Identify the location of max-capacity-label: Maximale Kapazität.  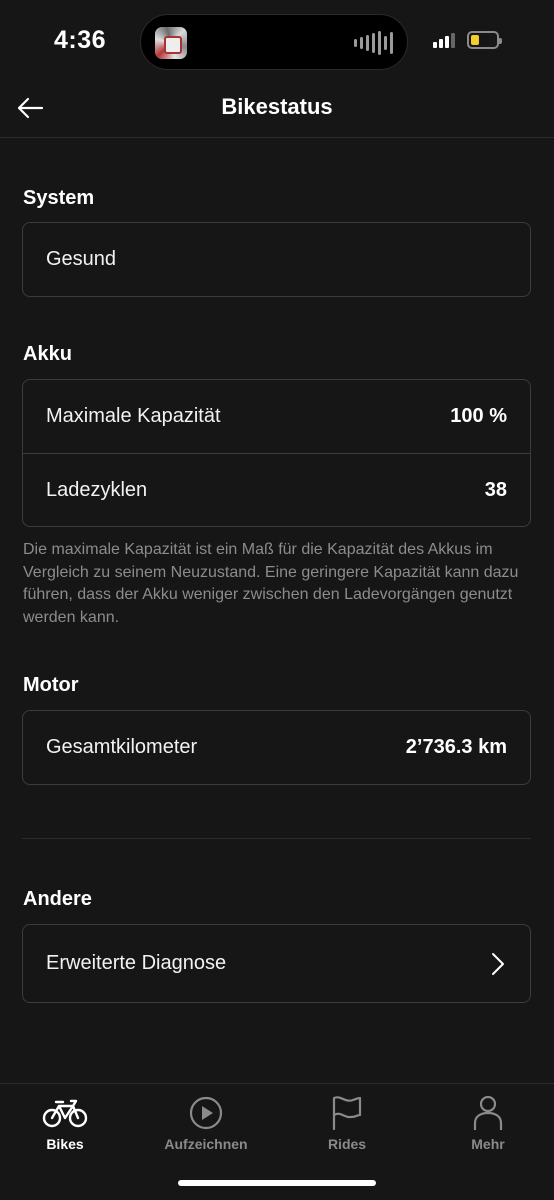
(133, 416).